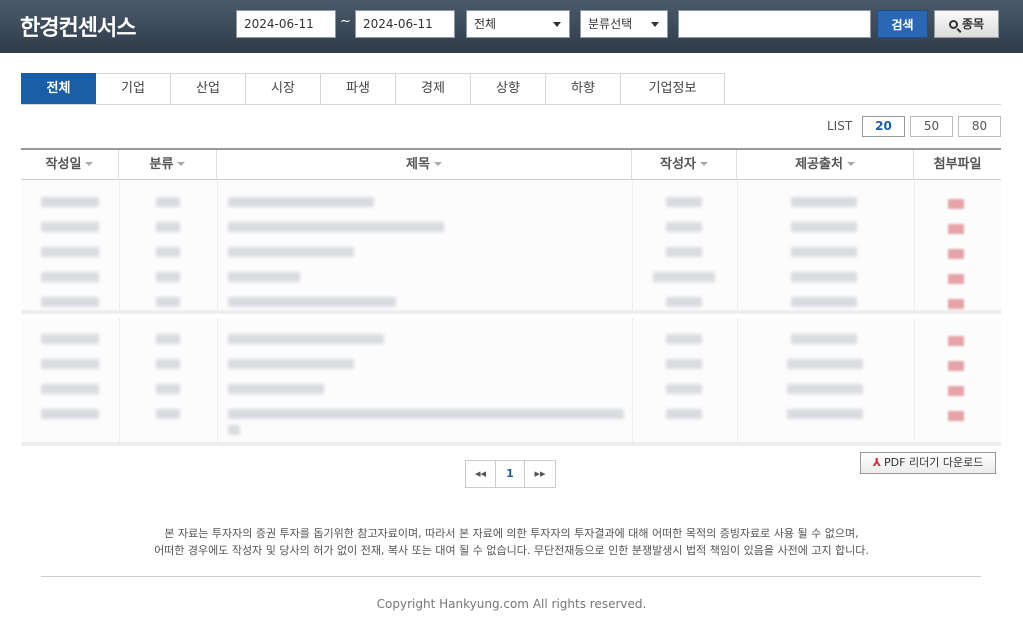  Describe the element at coordinates (485, 24) in the screenshot. I see `type-select-value: 전체` at that location.